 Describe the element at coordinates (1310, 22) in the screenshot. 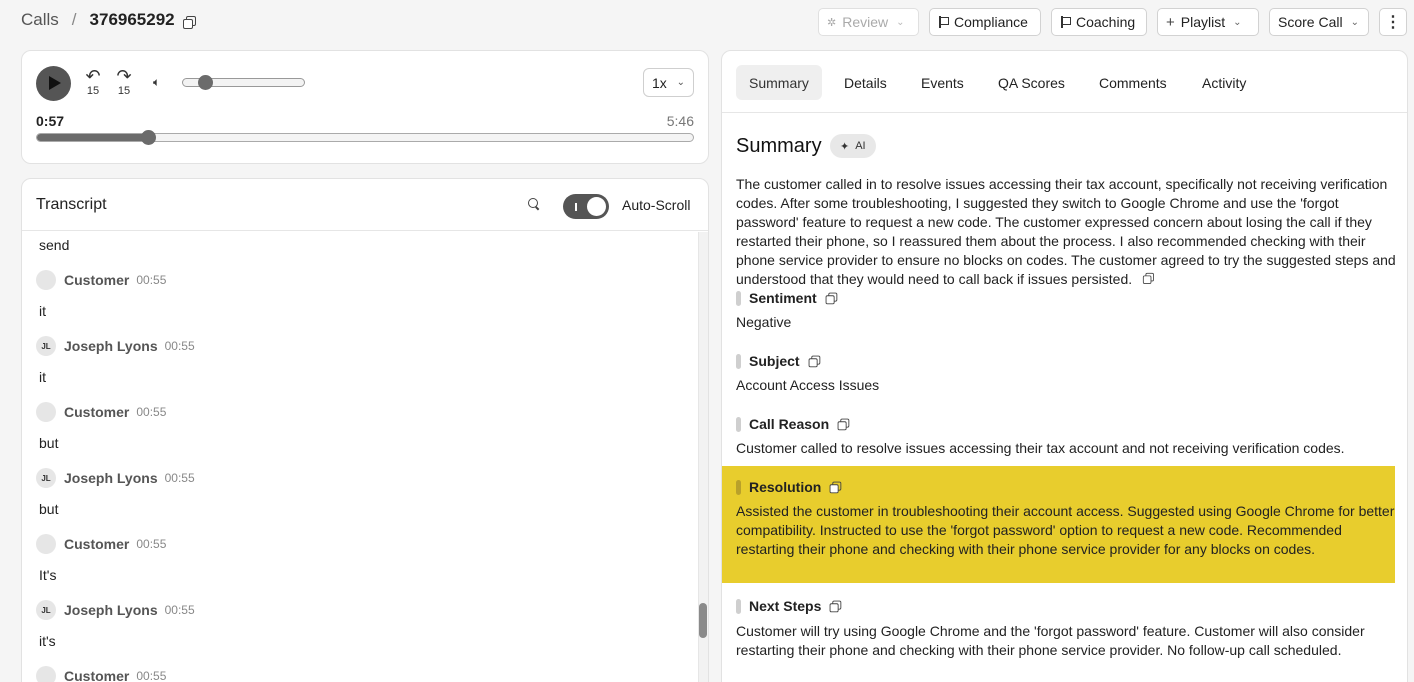

I see `score-call-label: Score Call` at that location.